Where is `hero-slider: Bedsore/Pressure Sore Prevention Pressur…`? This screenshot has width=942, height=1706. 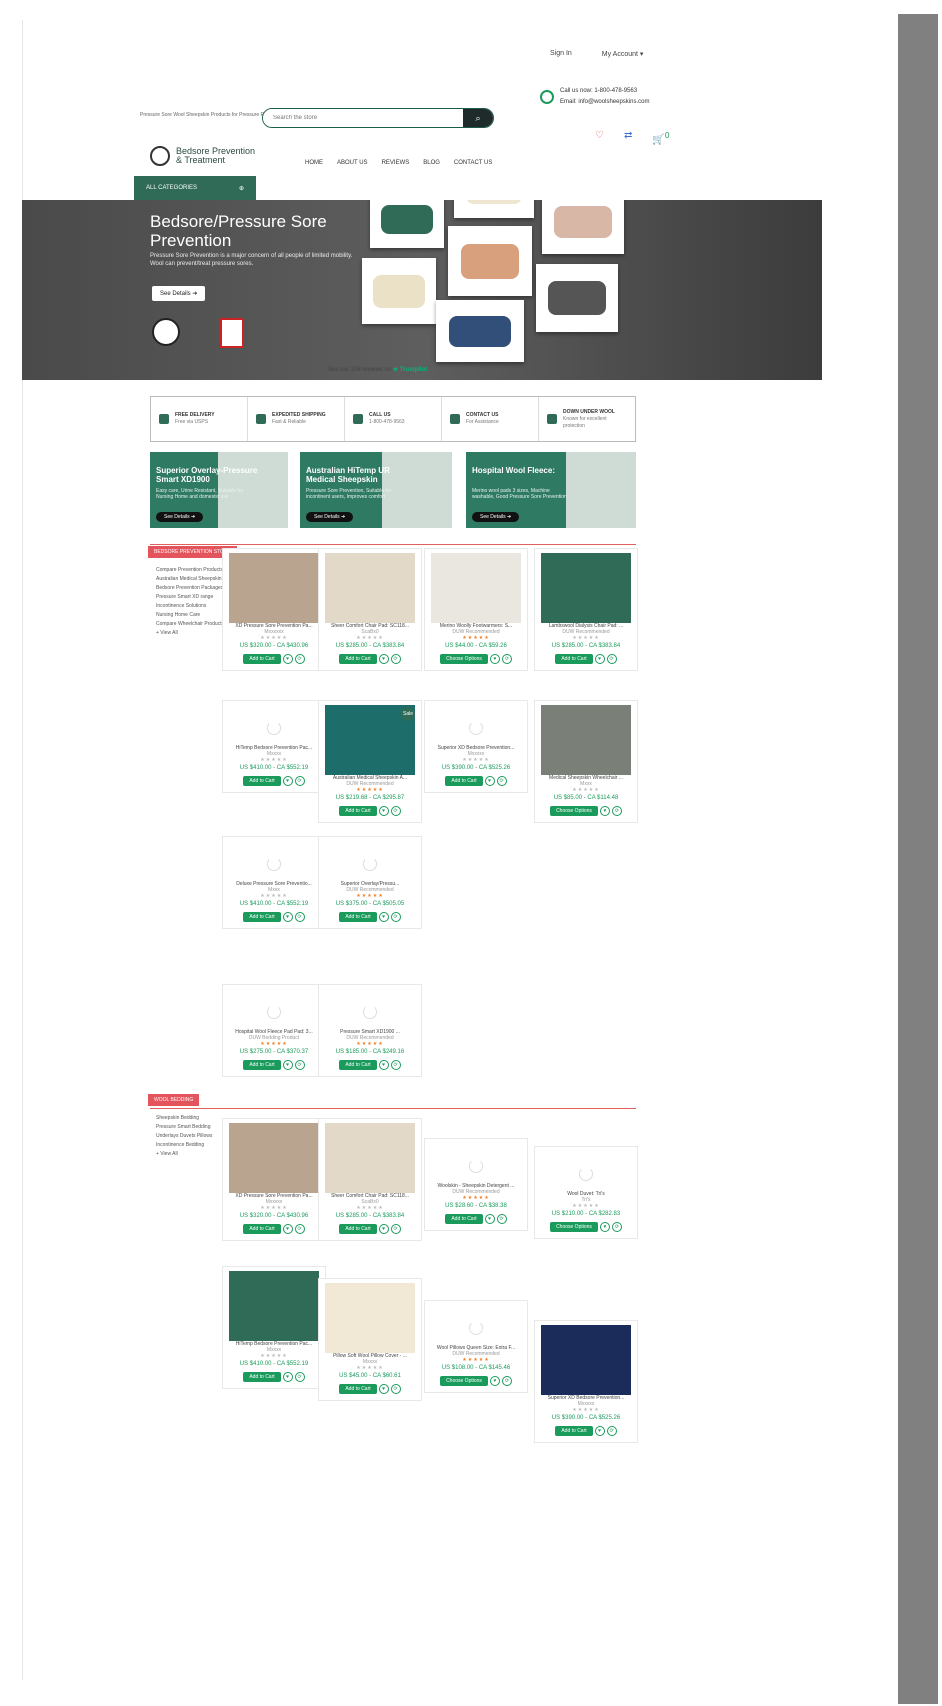 hero-slider: Bedsore/Pressure Sore Prevention Pressur… is located at coordinates (422, 290).